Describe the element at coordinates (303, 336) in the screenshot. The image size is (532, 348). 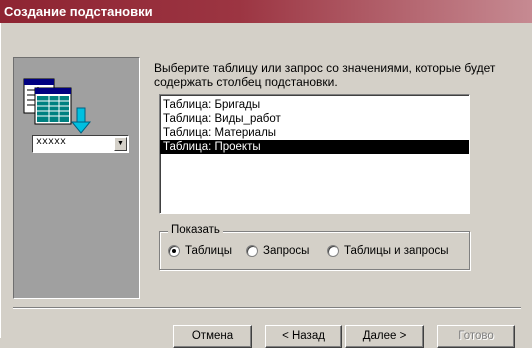
I see `back-button: < Назад` at that location.